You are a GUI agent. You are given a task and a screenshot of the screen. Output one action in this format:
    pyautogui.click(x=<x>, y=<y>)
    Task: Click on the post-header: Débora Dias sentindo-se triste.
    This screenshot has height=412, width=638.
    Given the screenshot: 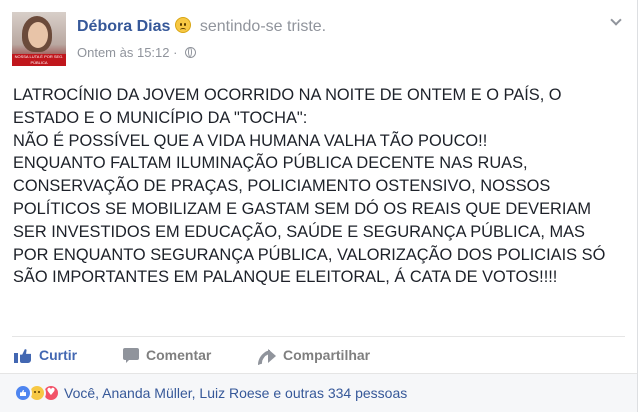 What is the action you would take?
    pyautogui.click(x=201, y=27)
    